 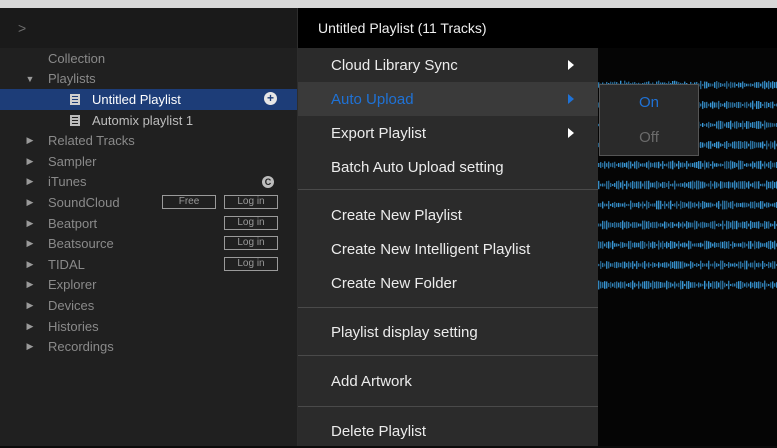 I want to click on menu-item-auto-upload: Auto Upload, so click(x=448, y=99).